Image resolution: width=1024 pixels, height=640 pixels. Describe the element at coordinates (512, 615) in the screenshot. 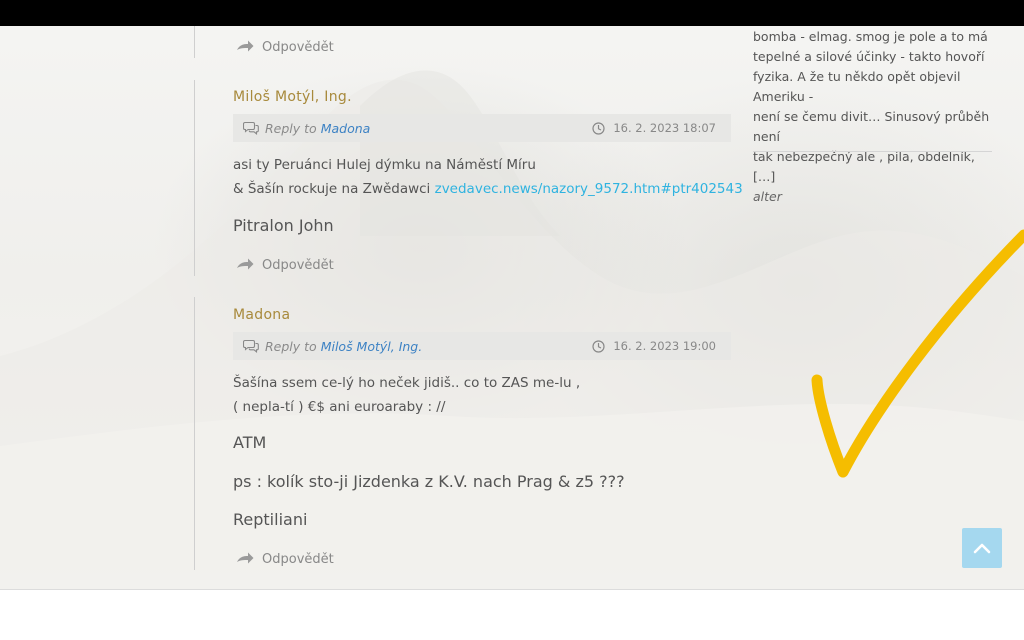

I see `footer-area` at that location.